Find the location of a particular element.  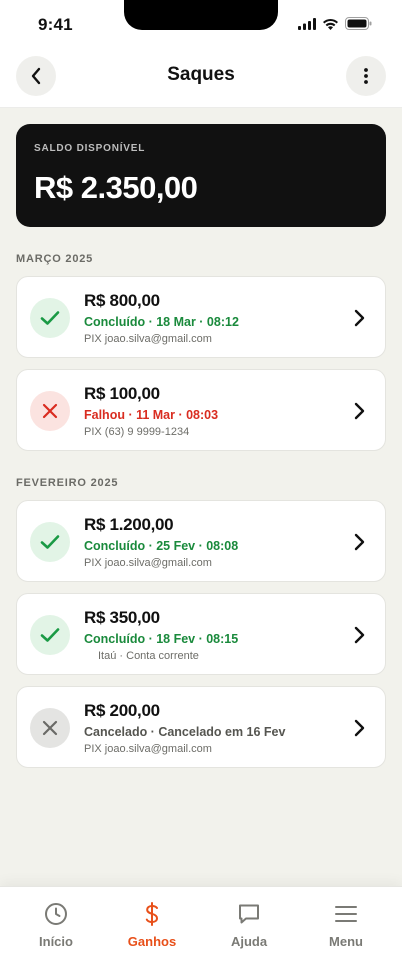

withdrawal-destination: Itaú · Conta corrente is located at coordinates (148, 656).